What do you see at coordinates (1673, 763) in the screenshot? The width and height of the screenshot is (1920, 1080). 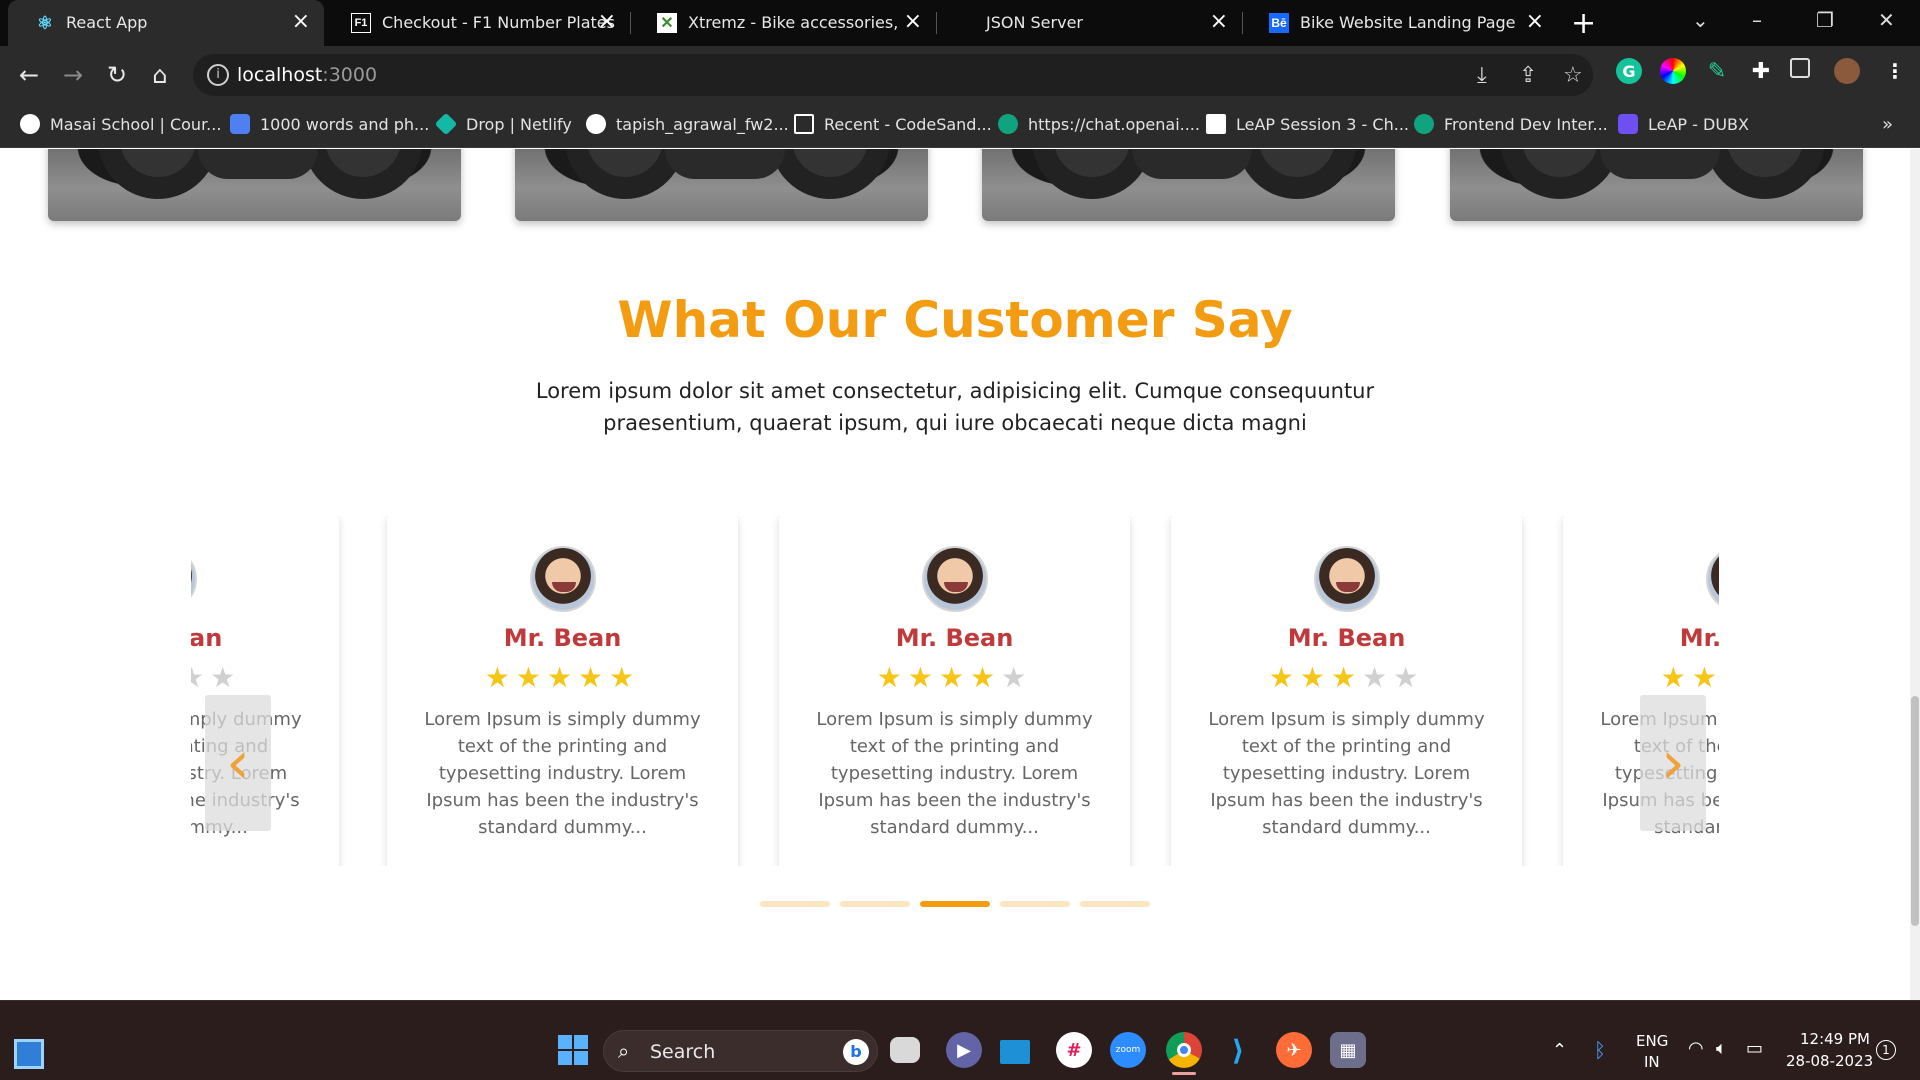 I see `carousel-next-button: ›` at bounding box center [1673, 763].